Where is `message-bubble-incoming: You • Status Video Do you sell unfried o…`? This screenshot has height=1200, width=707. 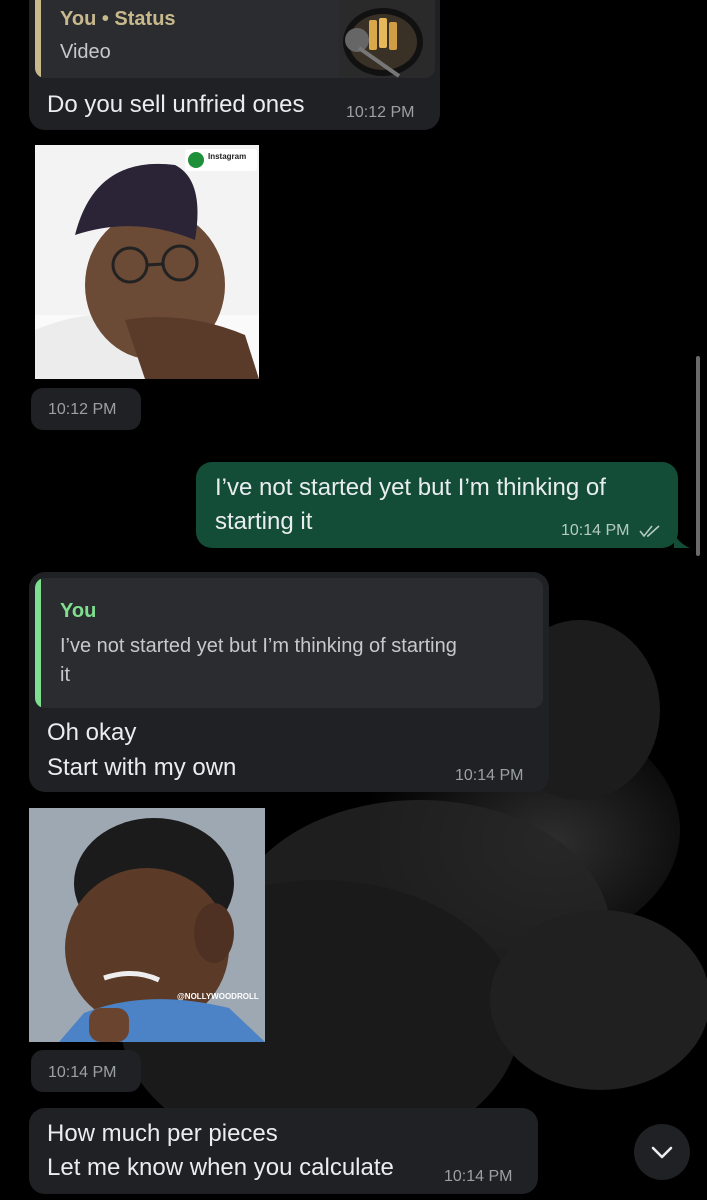
message-bubble-incoming: You • Status Video Do you sell unfried o… is located at coordinates (234, 65).